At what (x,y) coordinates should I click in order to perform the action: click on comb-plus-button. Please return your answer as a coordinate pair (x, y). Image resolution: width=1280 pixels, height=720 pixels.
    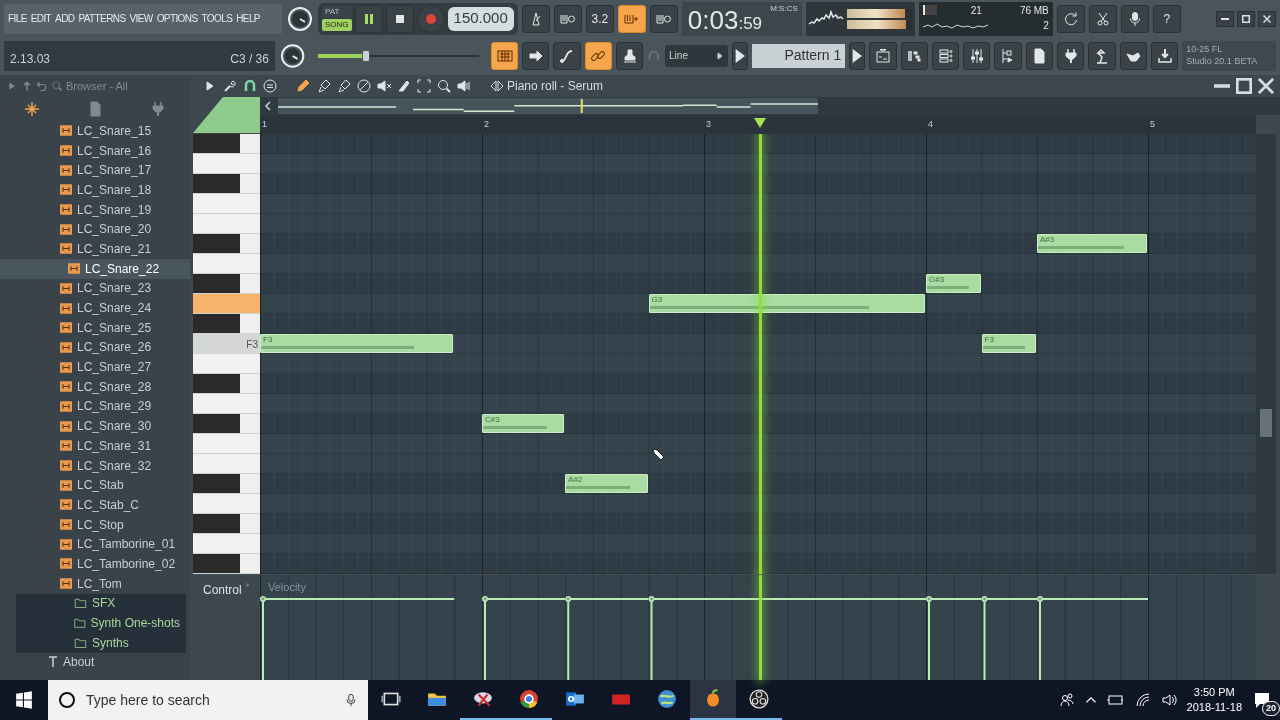
    Looking at the image, I should click on (631, 18).